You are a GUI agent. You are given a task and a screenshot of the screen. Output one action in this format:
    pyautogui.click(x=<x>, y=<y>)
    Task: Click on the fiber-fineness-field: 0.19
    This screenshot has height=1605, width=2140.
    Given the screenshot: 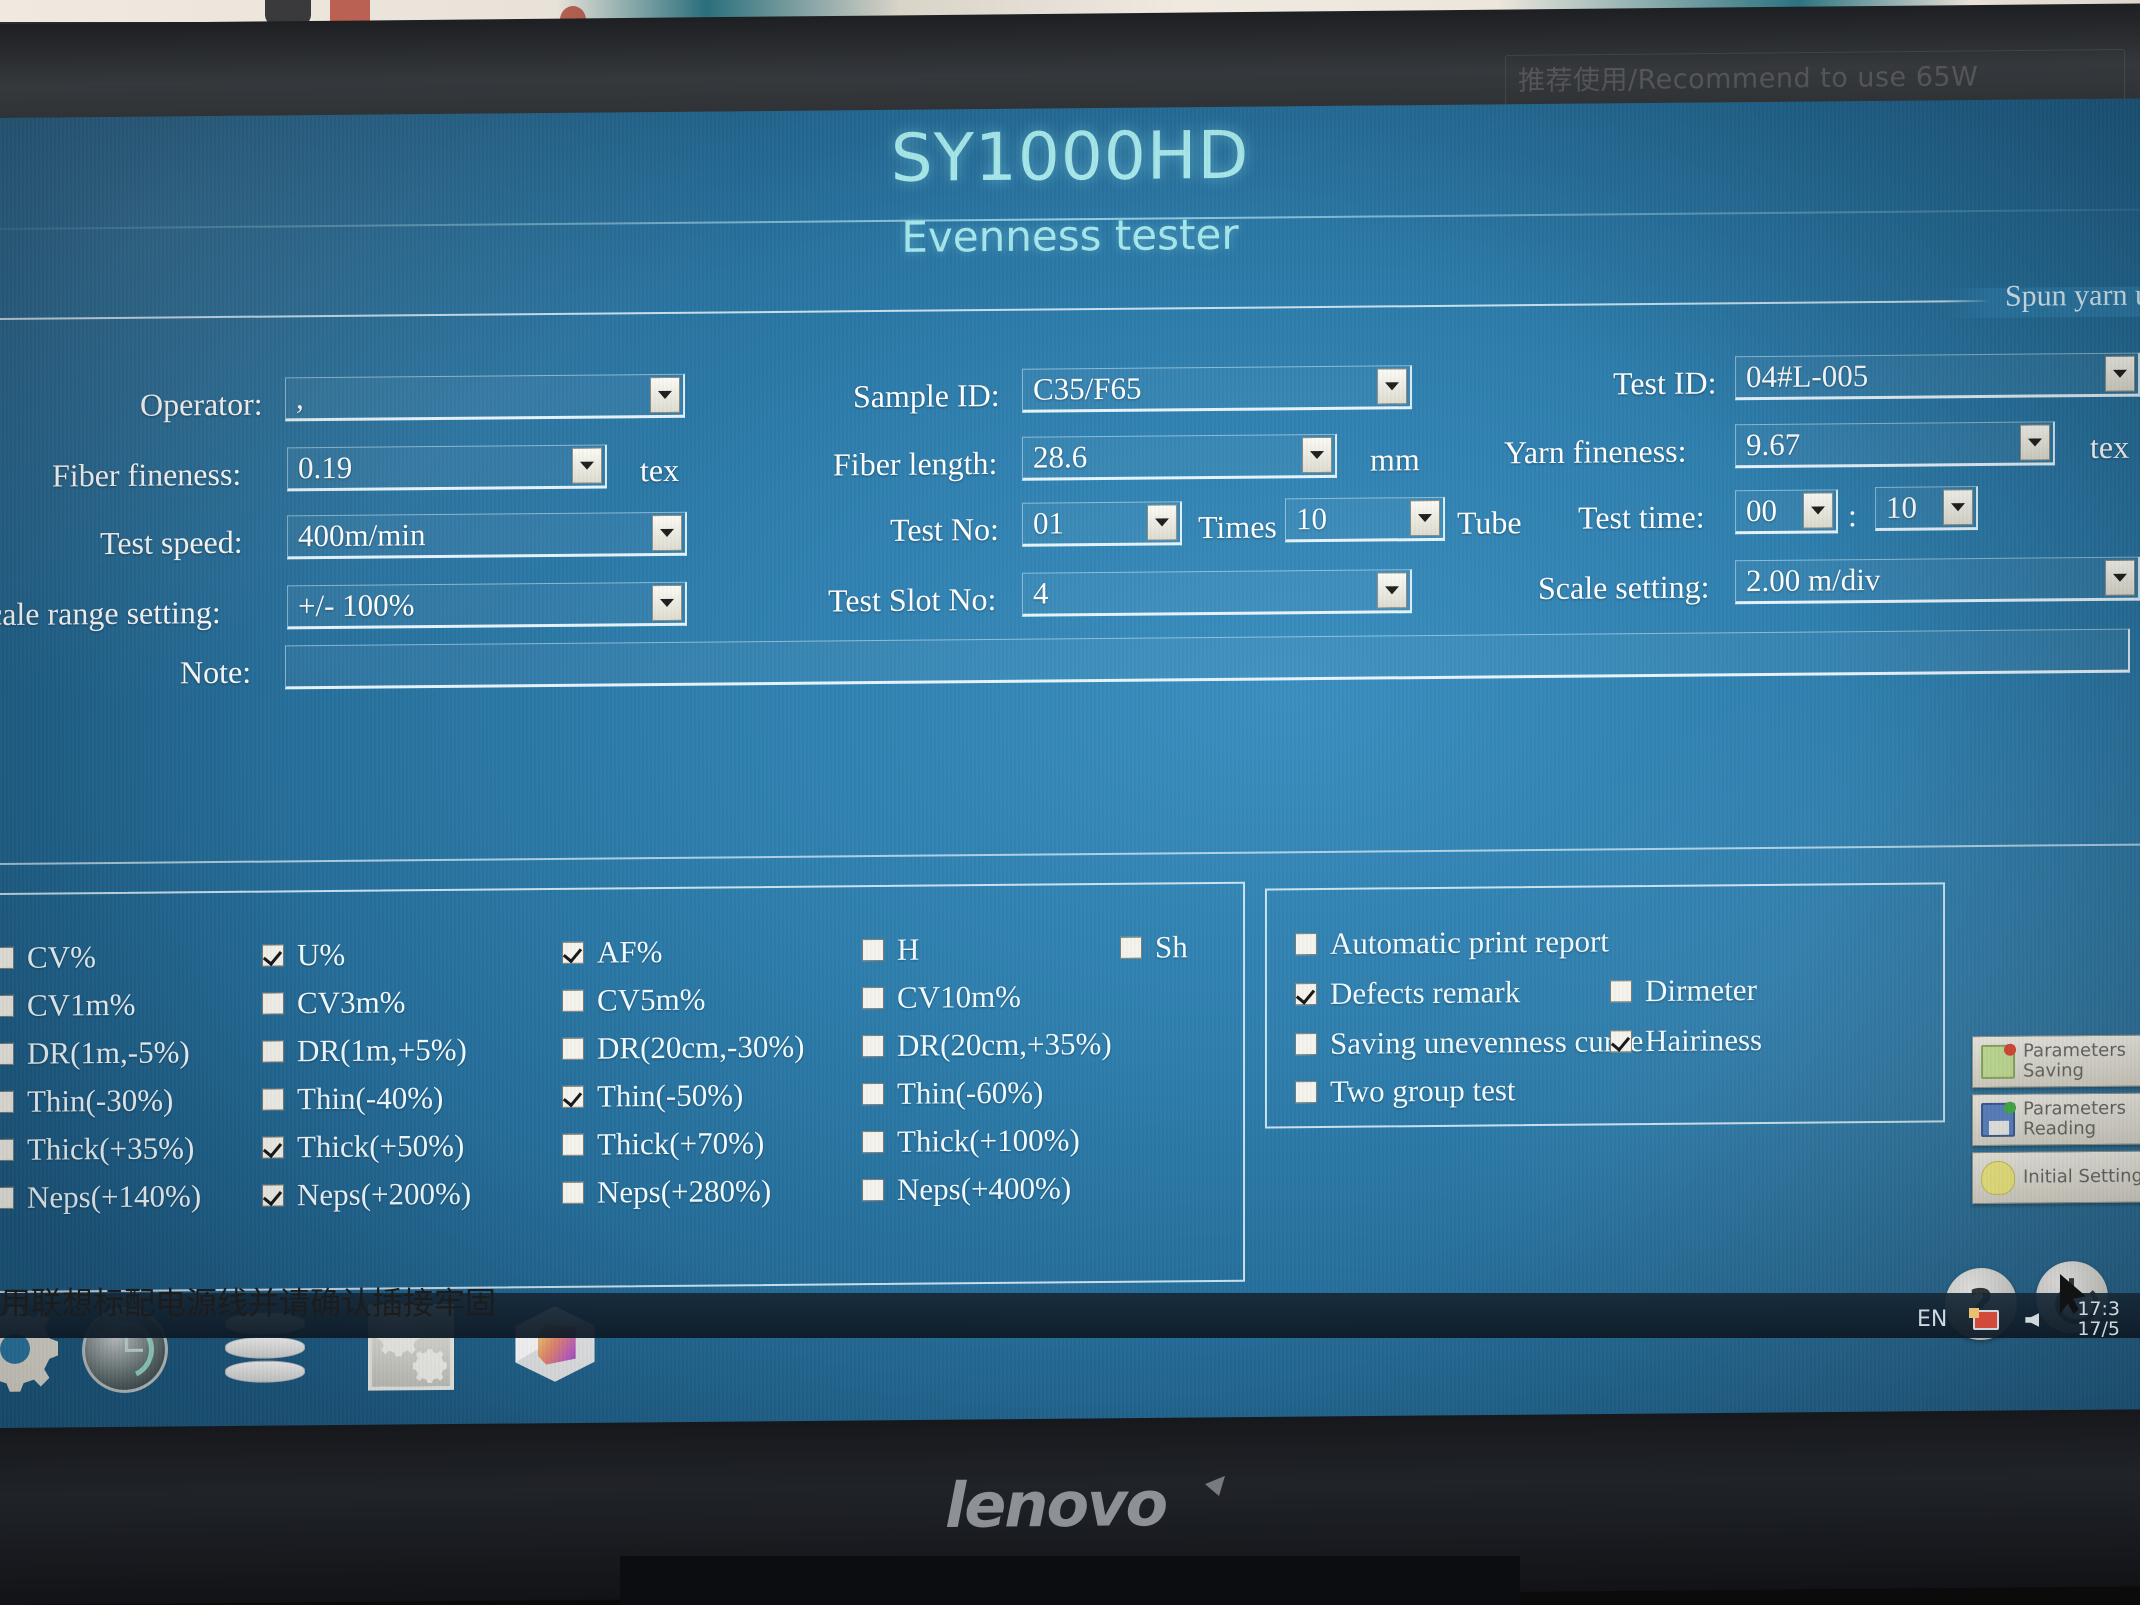 What is the action you would take?
    pyautogui.click(x=447, y=468)
    